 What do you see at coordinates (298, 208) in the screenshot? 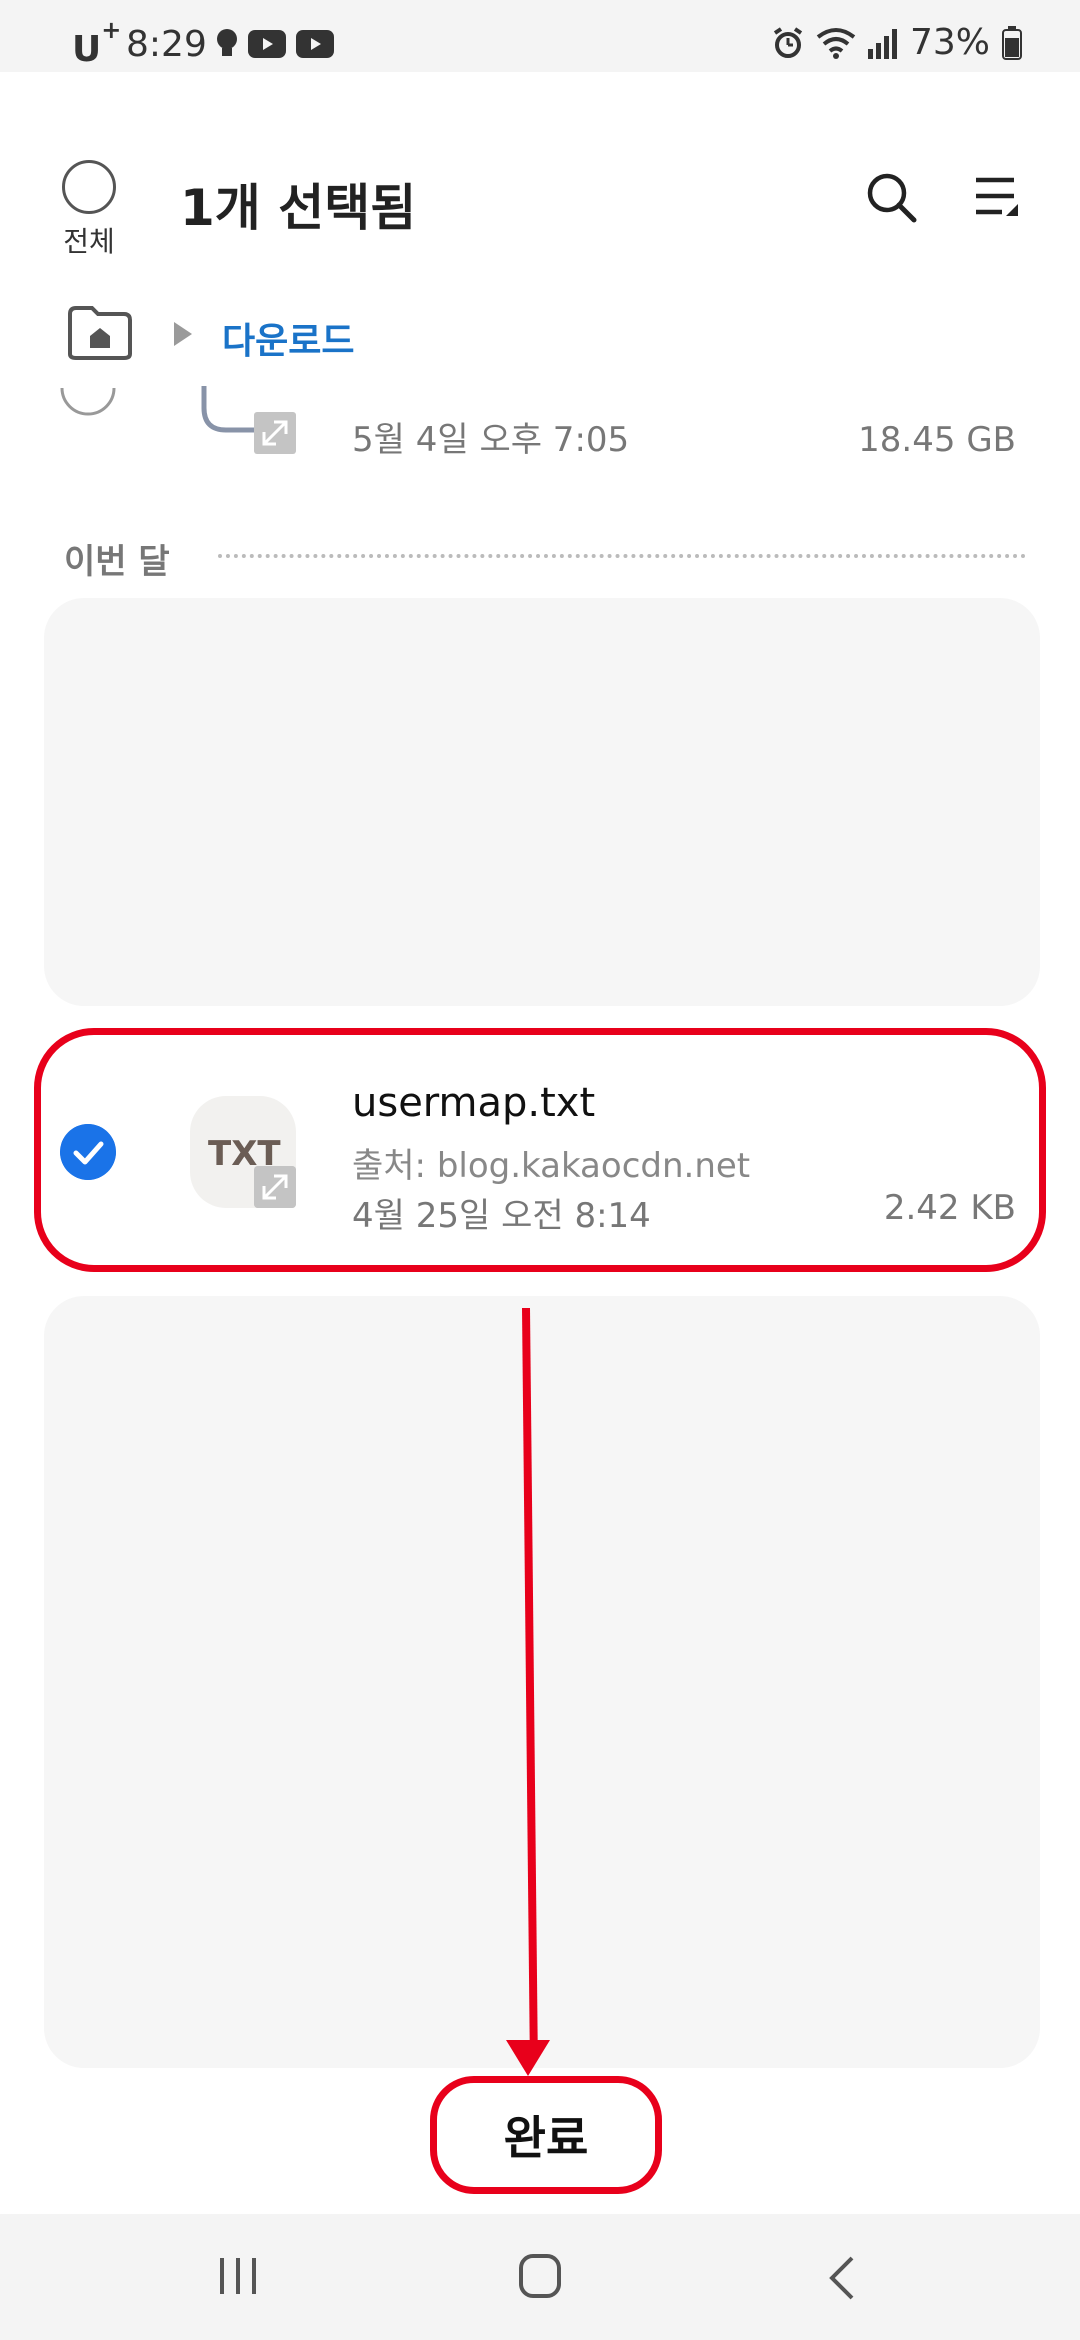
I see `page-title: 1개 선택됨` at bounding box center [298, 208].